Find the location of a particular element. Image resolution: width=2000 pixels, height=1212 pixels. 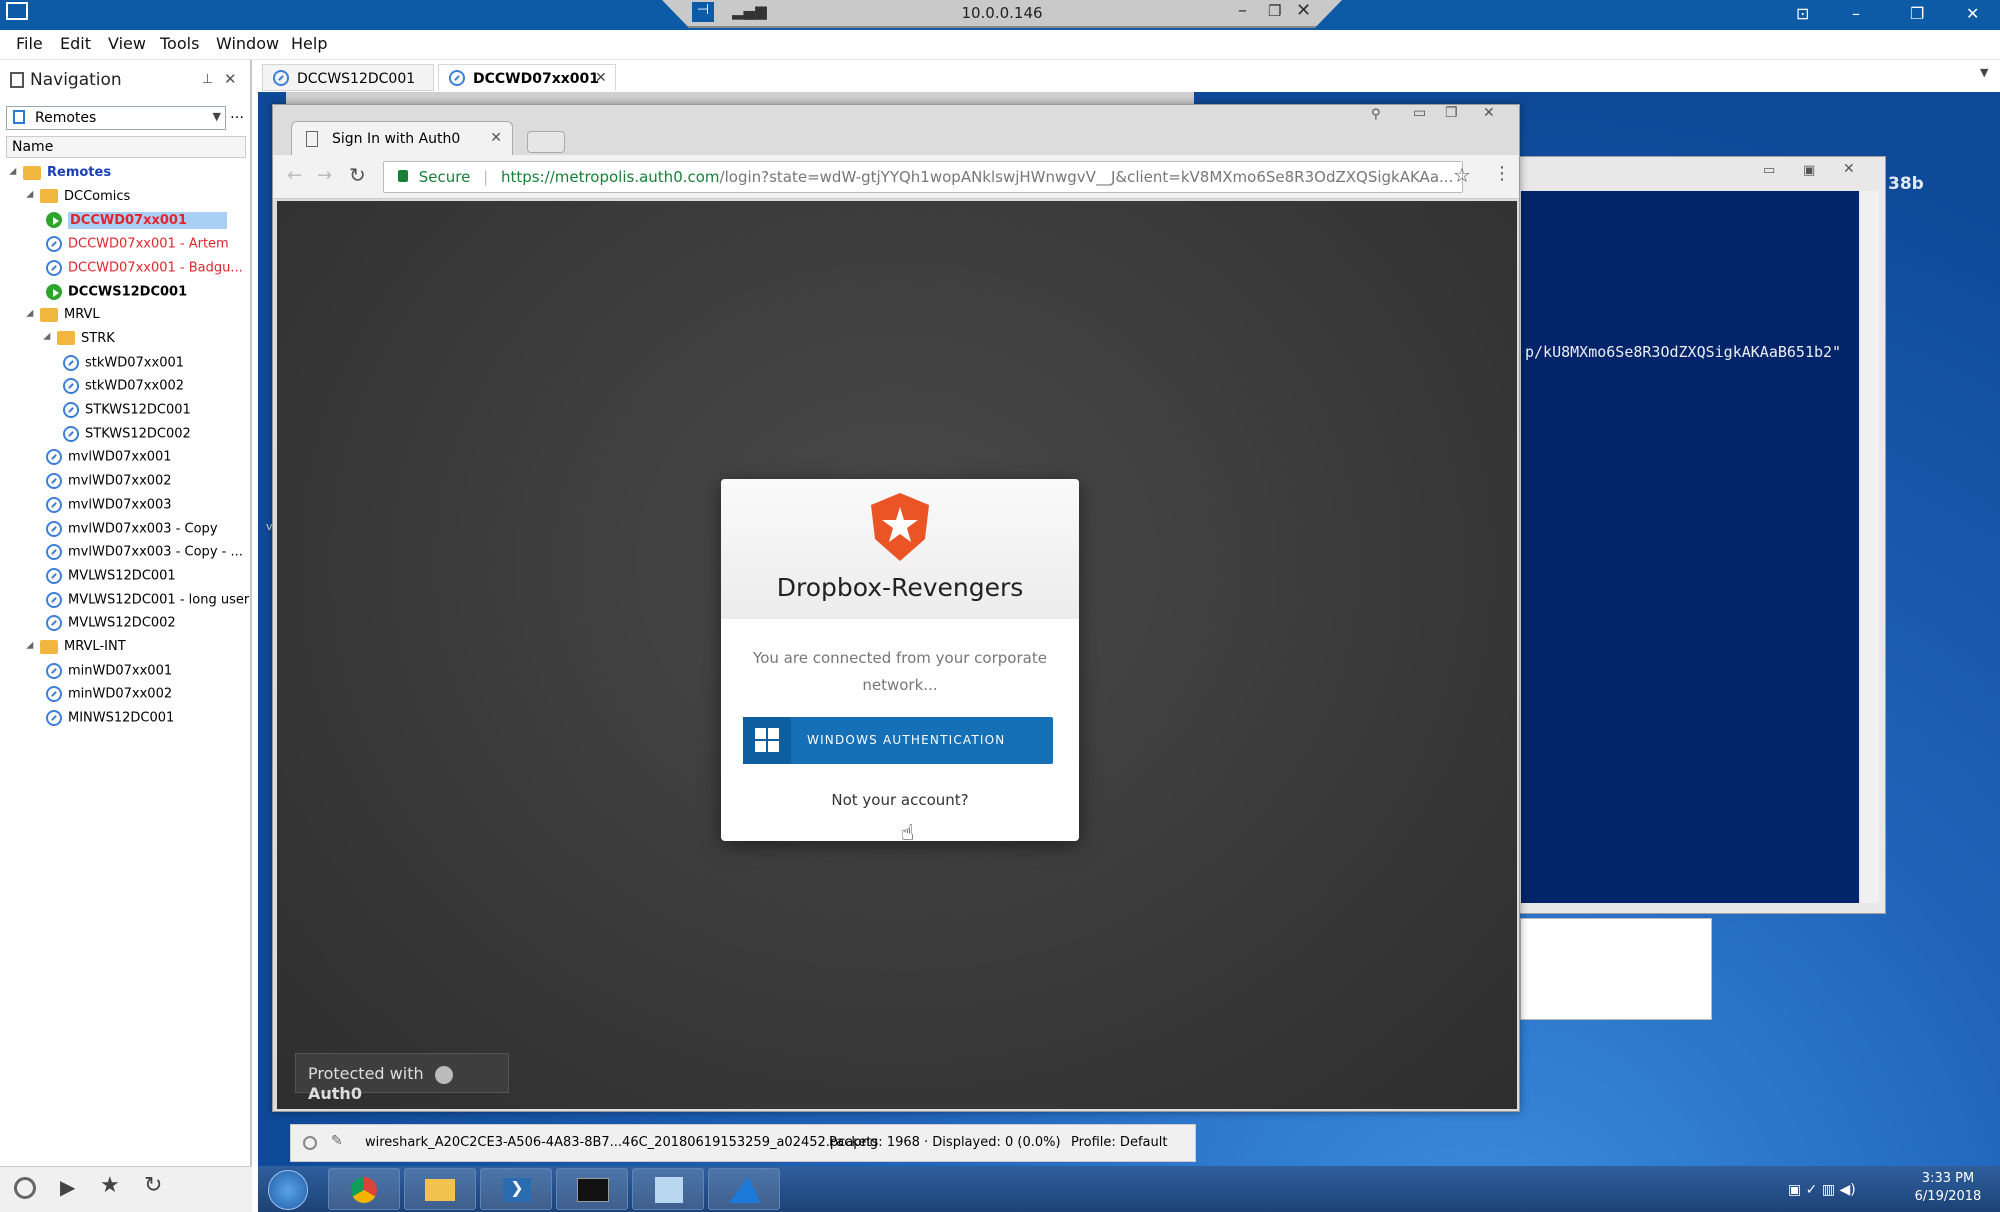

rdp-close-icon: ✕ is located at coordinates (1303, 10).